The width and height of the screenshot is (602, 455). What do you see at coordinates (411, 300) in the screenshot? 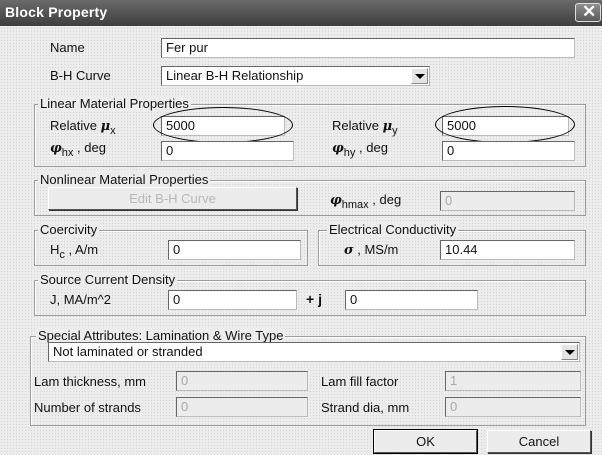
I see `source-current-imag-input: 0` at bounding box center [411, 300].